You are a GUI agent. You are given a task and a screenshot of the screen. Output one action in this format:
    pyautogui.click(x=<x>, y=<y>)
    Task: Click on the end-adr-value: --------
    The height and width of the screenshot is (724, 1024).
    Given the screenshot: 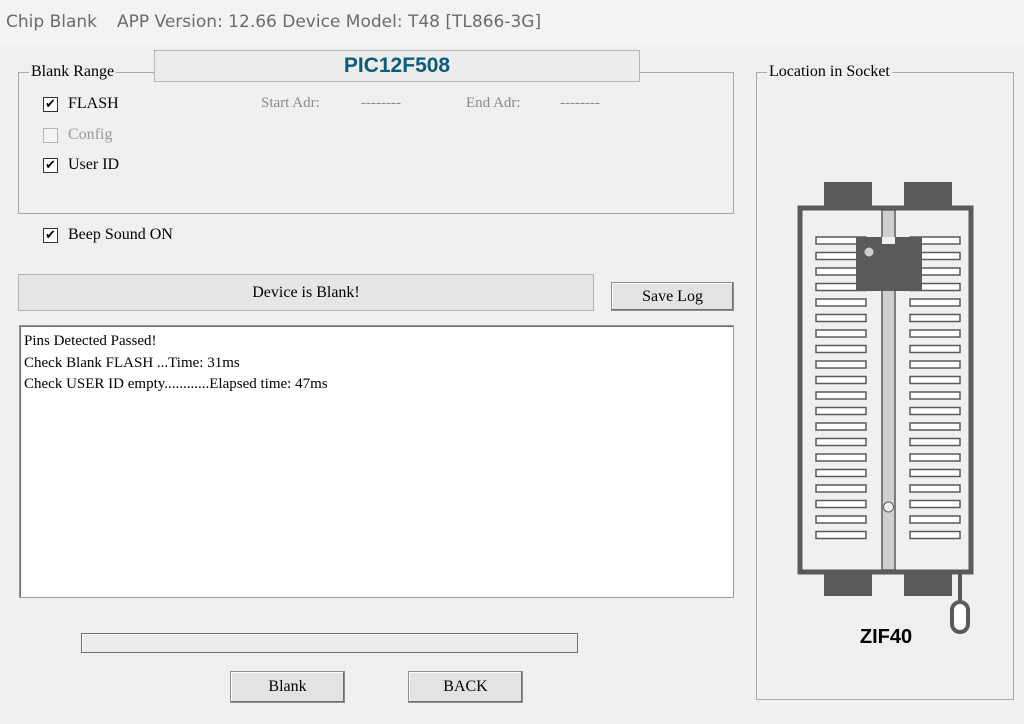 What is the action you would take?
    pyautogui.click(x=580, y=103)
    